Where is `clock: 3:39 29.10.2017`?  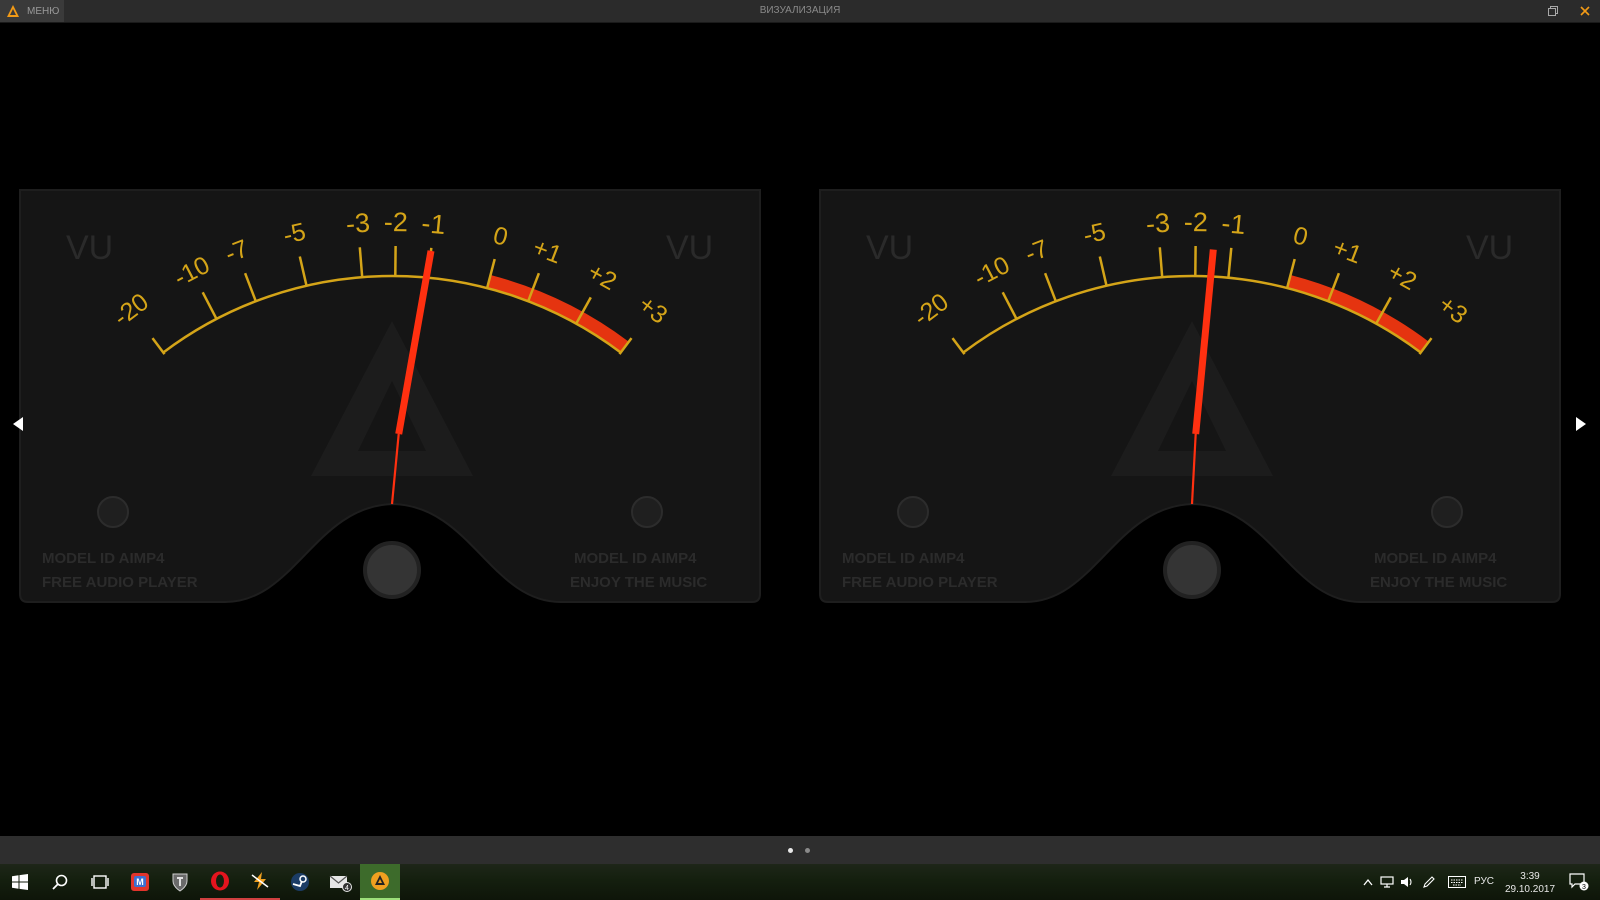
clock: 3:39 29.10.2017 is located at coordinates (1530, 883).